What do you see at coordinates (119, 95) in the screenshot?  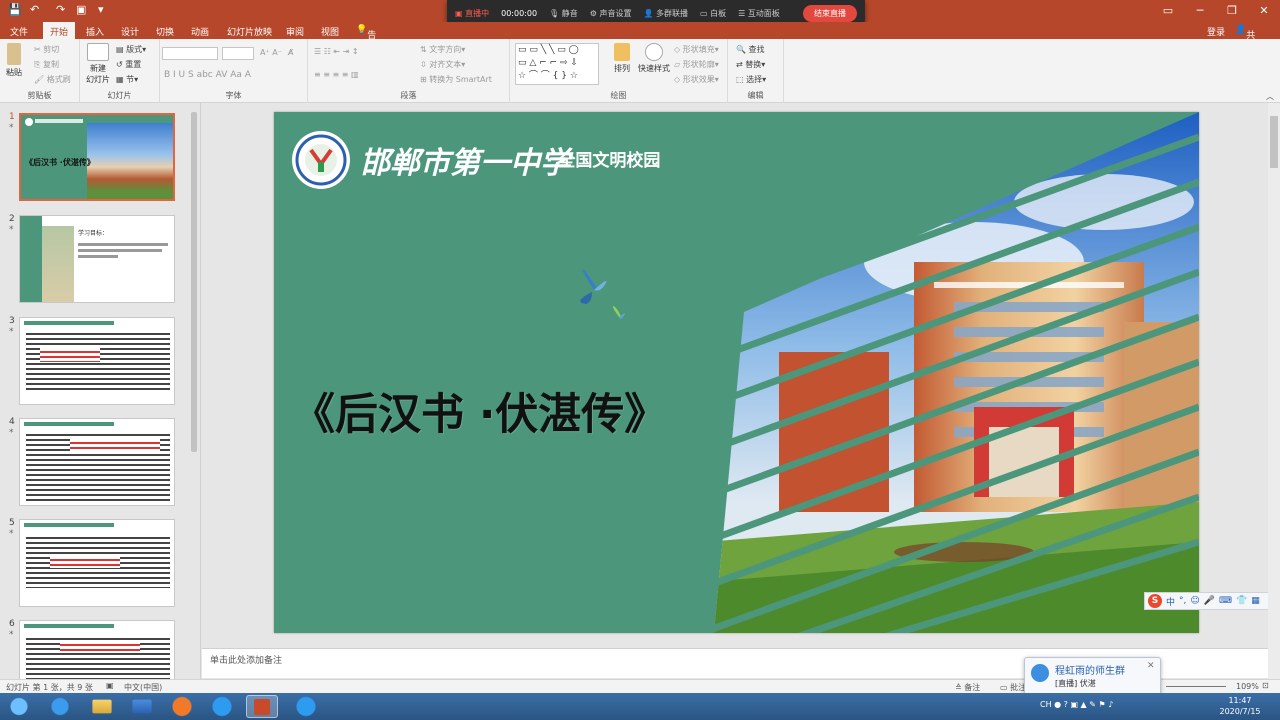 I see `group-label-slides: 幻灯片` at bounding box center [119, 95].